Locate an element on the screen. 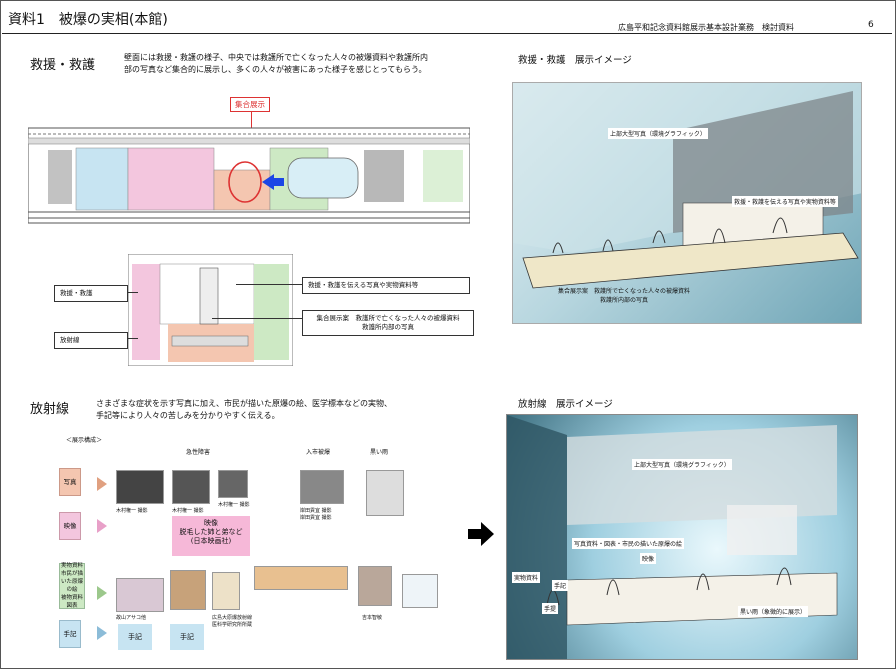  arrow-video is located at coordinates (102, 526).